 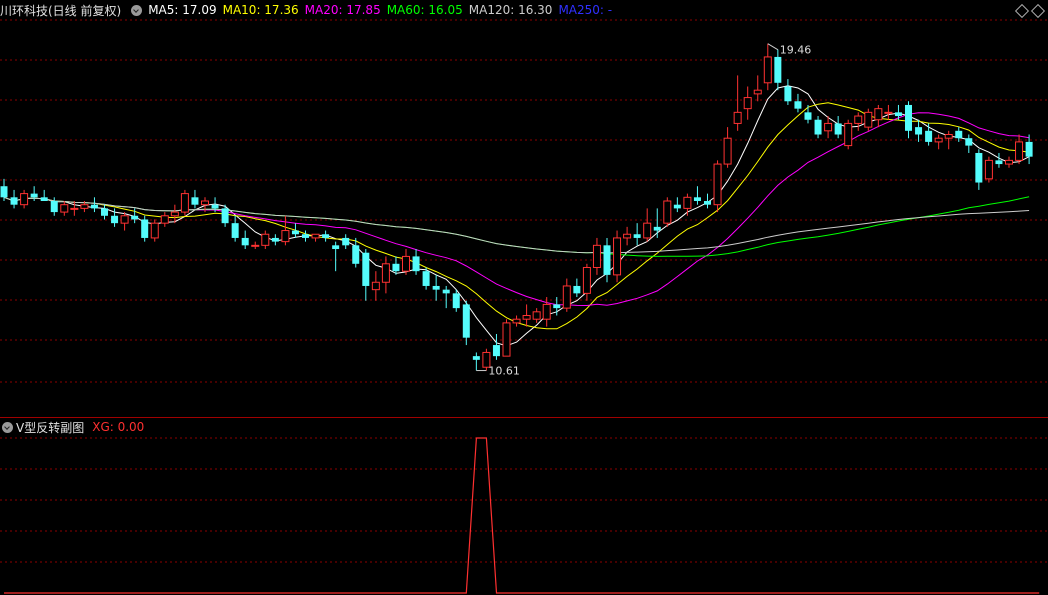 I want to click on high-label: 19.46, so click(x=796, y=50).